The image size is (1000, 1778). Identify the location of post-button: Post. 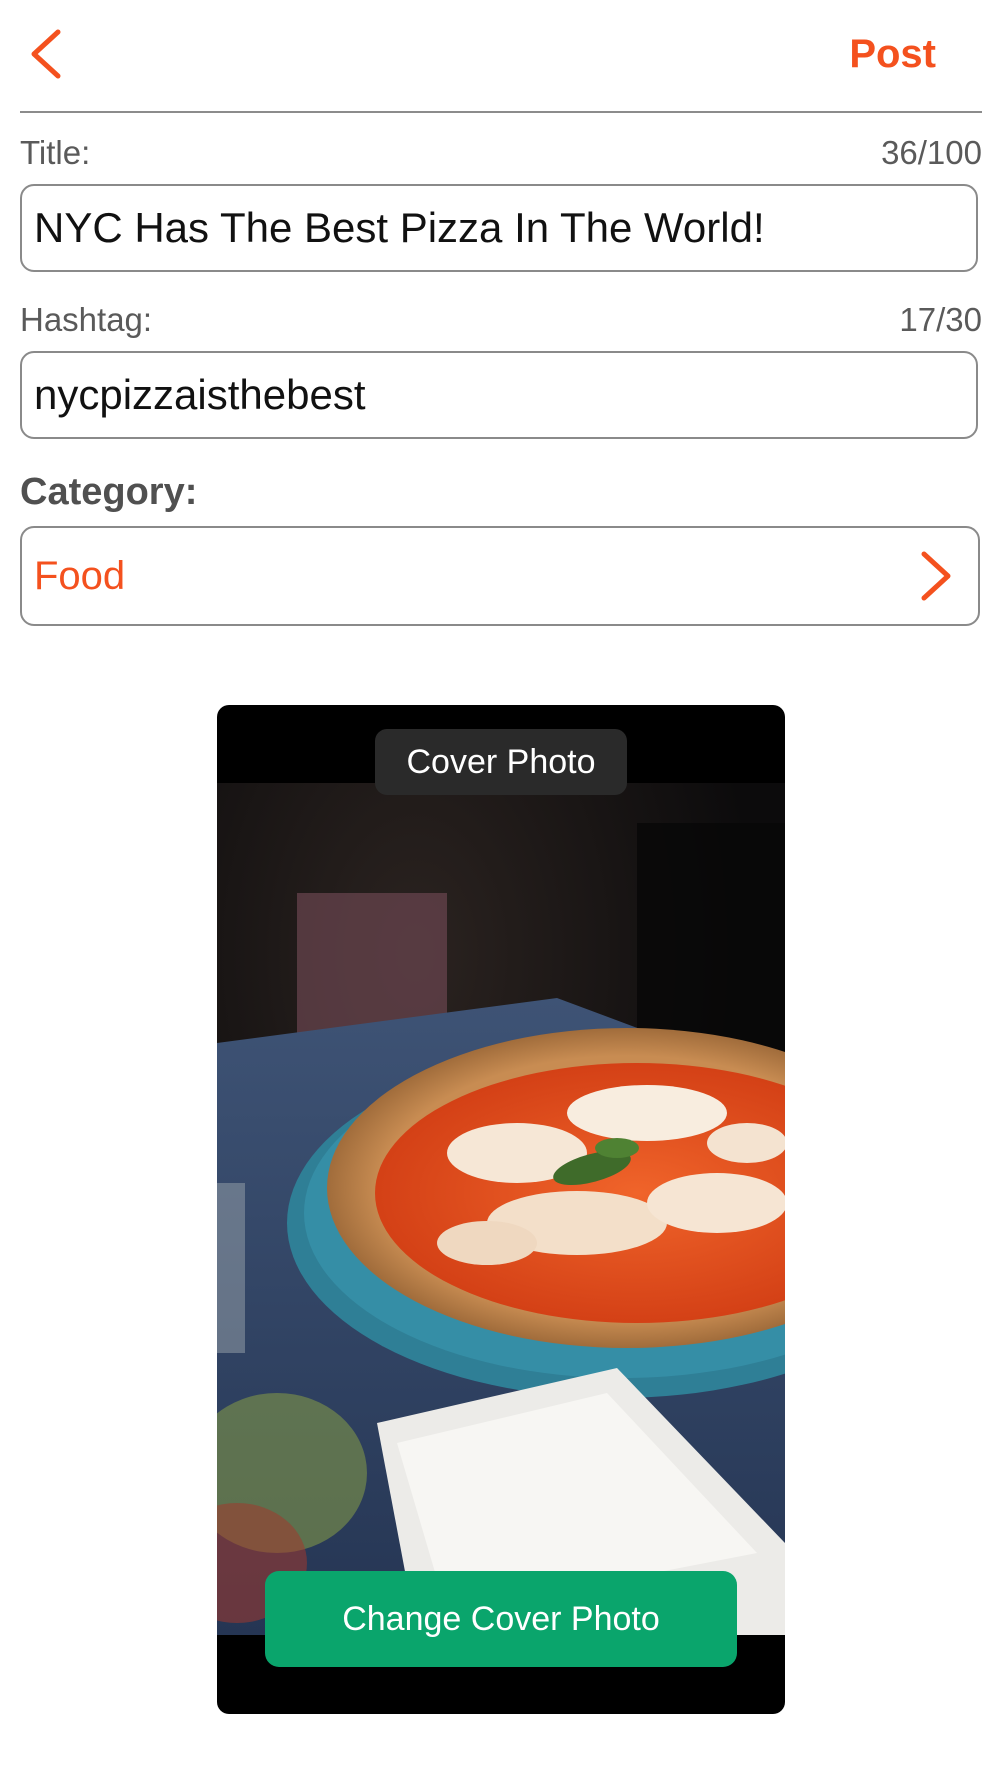
(892, 54).